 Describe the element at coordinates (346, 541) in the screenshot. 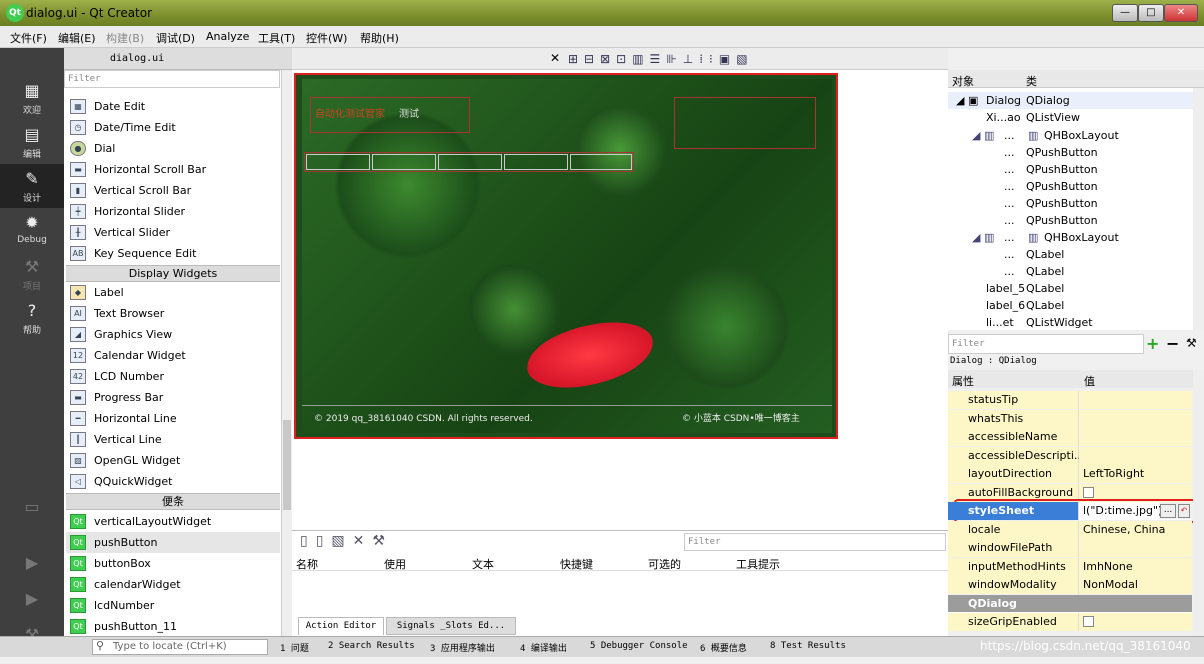

I see `action-toolbar-icons: ▯▯▧✕⚒` at that location.